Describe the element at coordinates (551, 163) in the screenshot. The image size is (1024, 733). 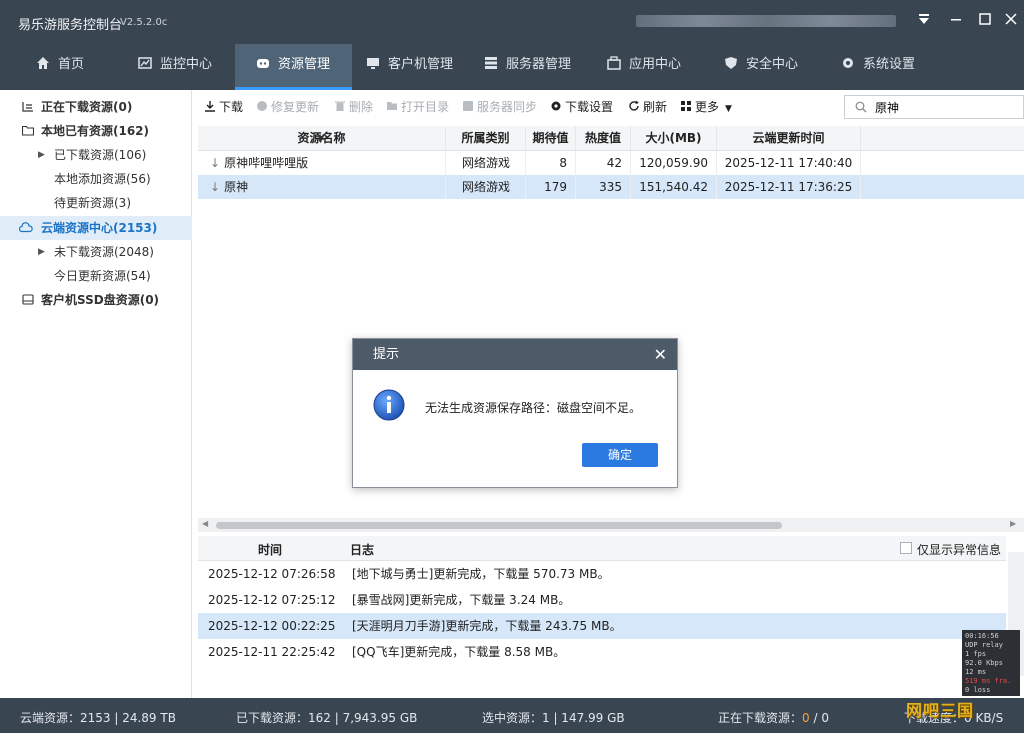
I see `resource-expect: 8` at that location.